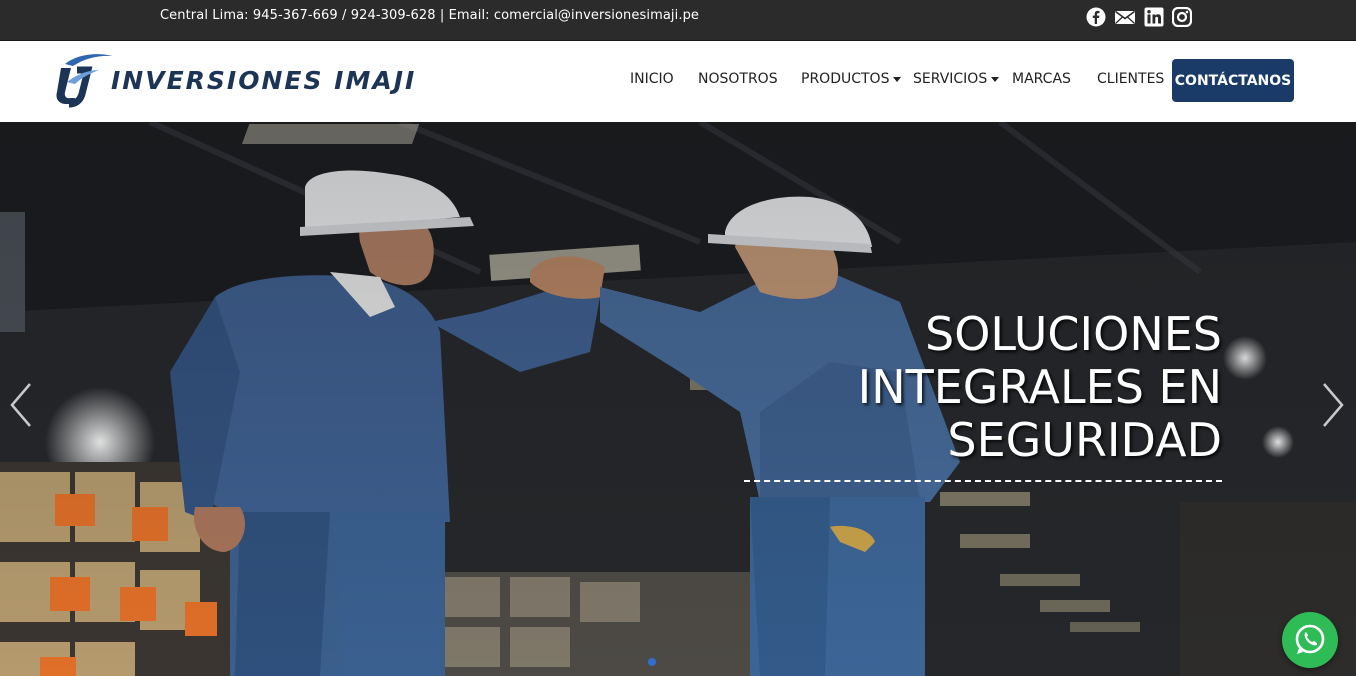 The image size is (1356, 676). I want to click on slider-indicator, so click(652, 662).